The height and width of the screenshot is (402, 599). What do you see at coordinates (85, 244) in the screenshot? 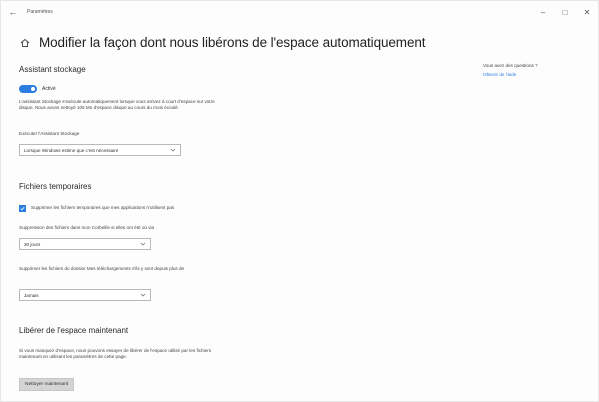
I see `recycle-bin-select: 30 jours` at bounding box center [85, 244].